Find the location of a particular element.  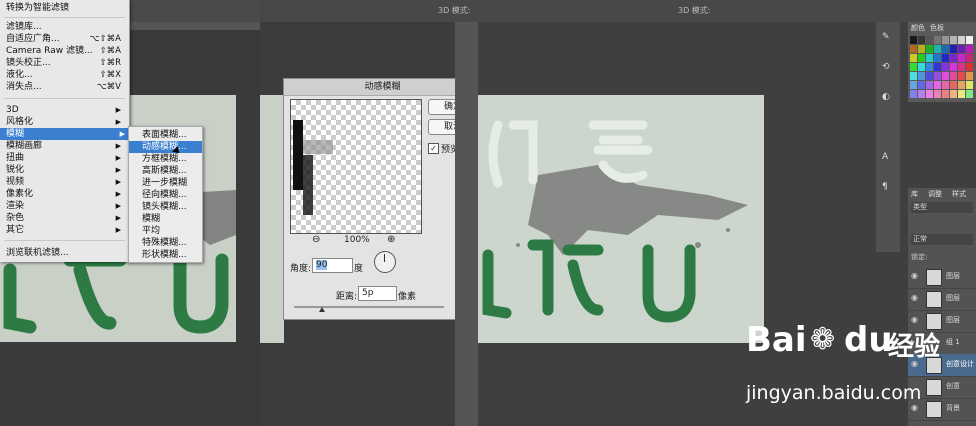

paragraph-icon: ¶ is located at coordinates (885, 187).